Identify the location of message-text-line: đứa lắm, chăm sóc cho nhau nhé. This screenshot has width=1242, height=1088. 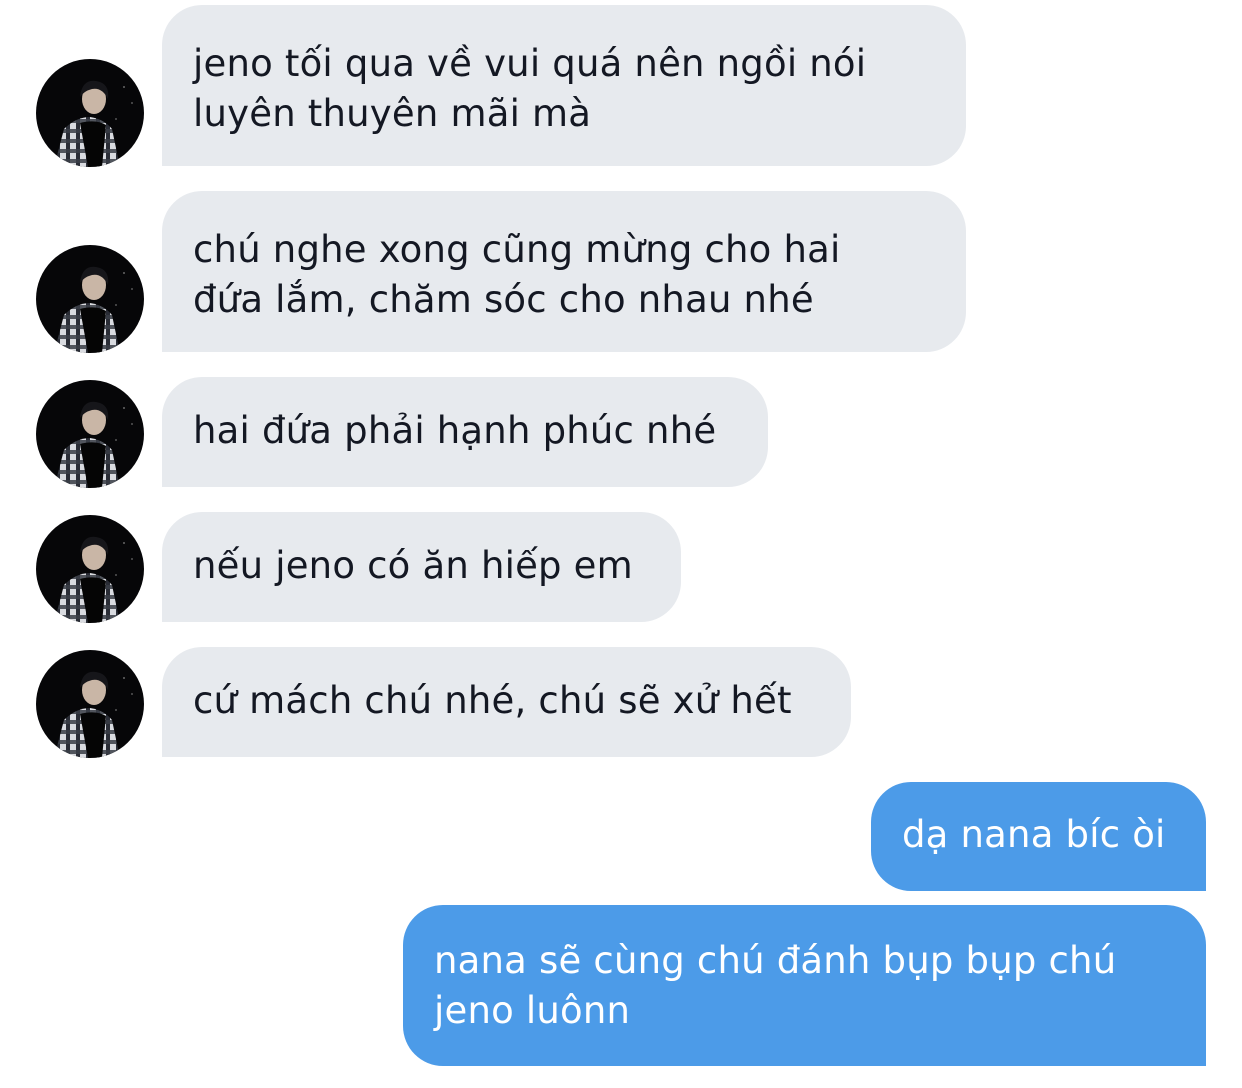
(503, 299).